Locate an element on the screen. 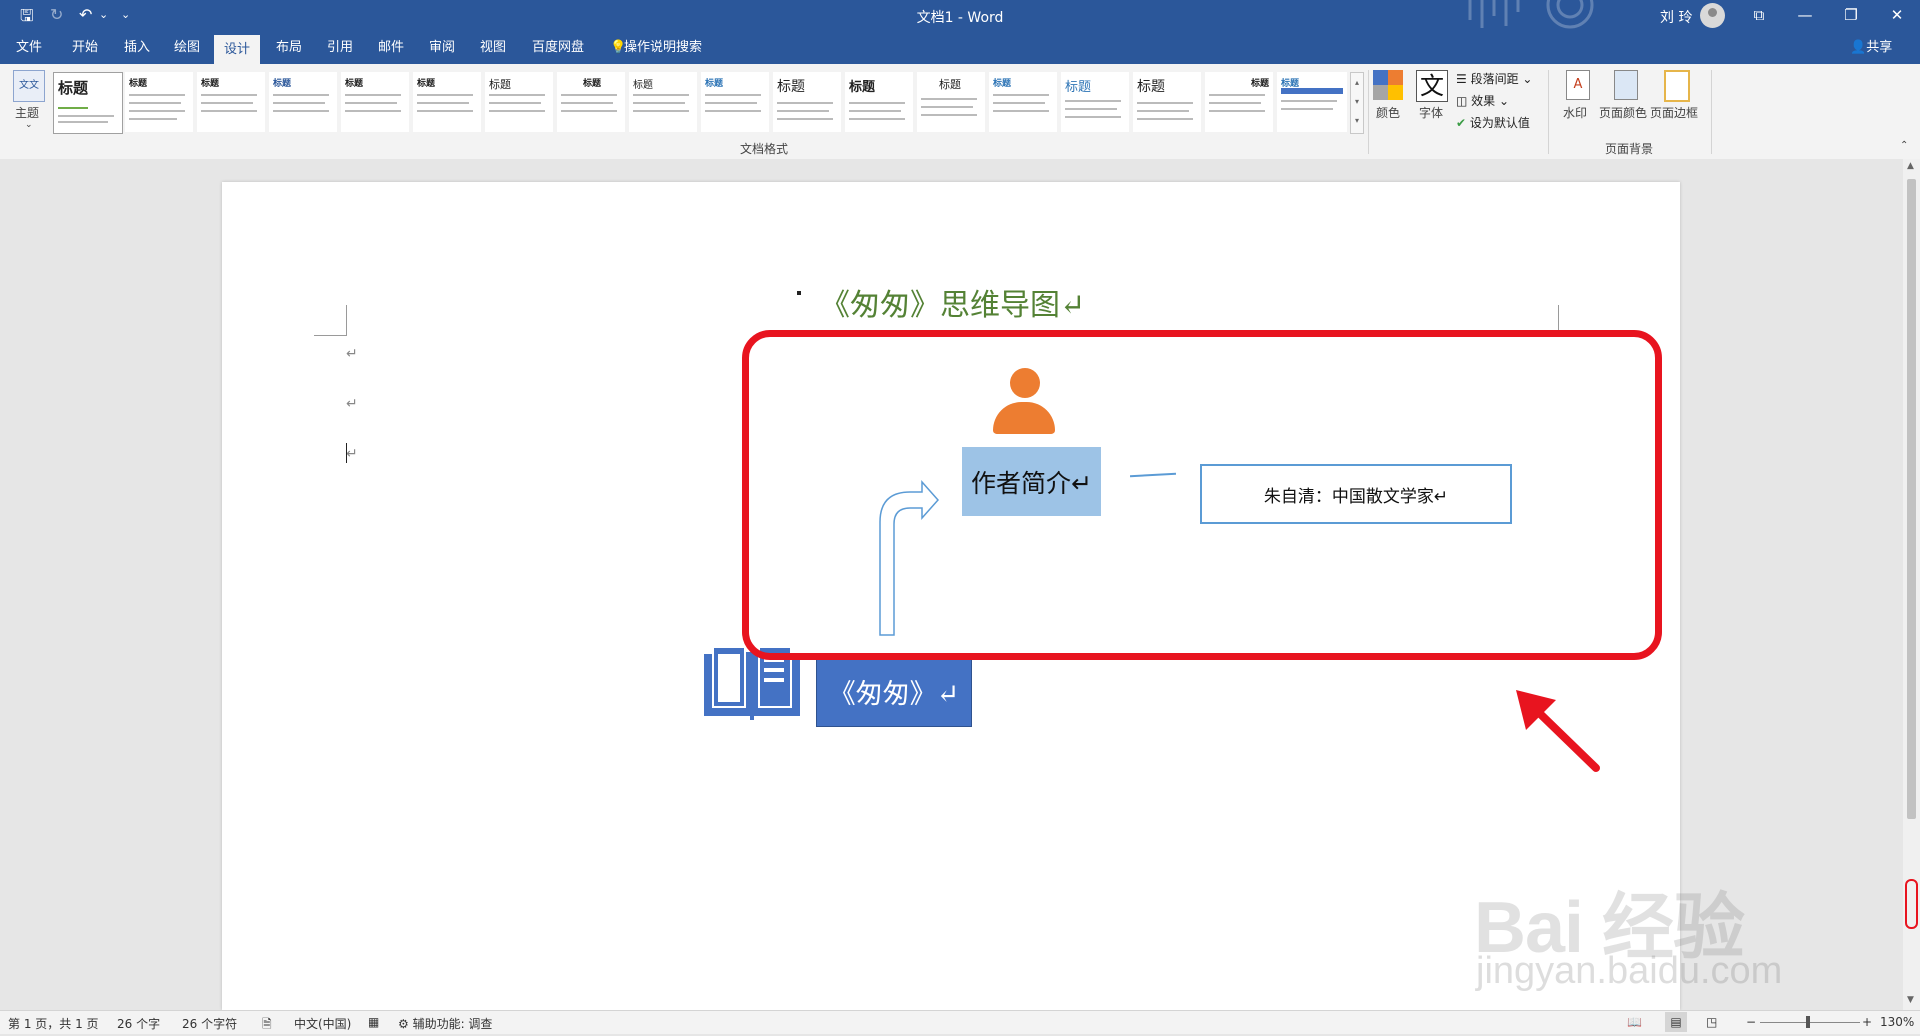  page-count: 第 1 页，共 1 页 is located at coordinates (53, 1023).